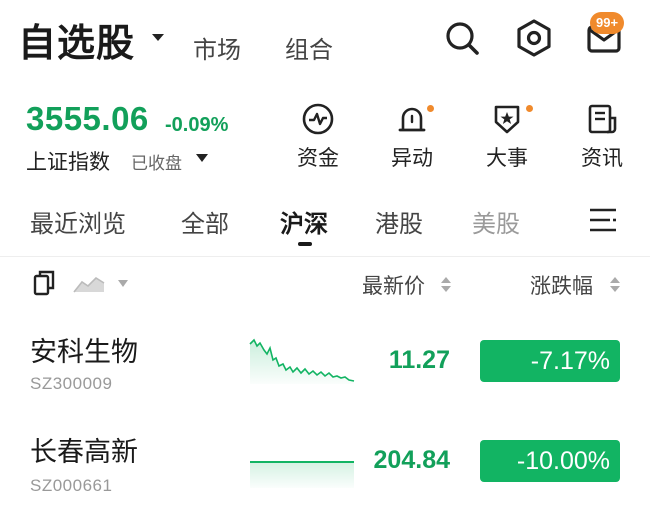 Image resolution: width=650 pixels, height=513 pixels. Describe the element at coordinates (411, 460) in the screenshot. I see `stock-price: 204.84` at that location.